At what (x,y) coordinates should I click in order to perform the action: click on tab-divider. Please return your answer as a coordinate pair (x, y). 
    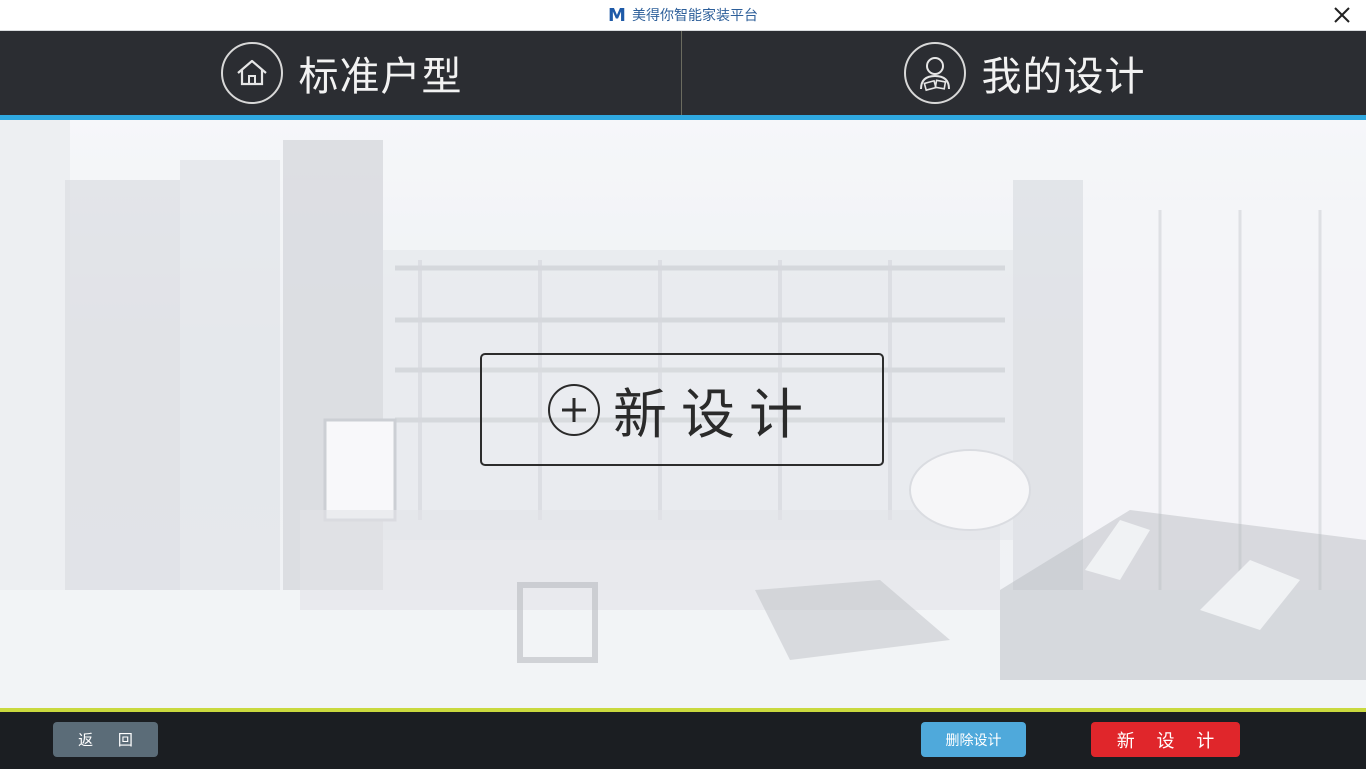
    Looking at the image, I should click on (681, 75).